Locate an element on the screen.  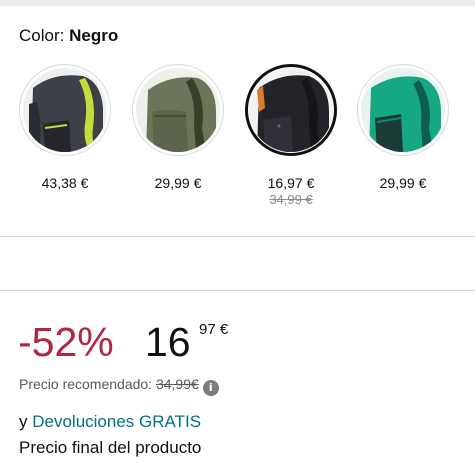
returns-prefix: y is located at coordinates (23, 421).